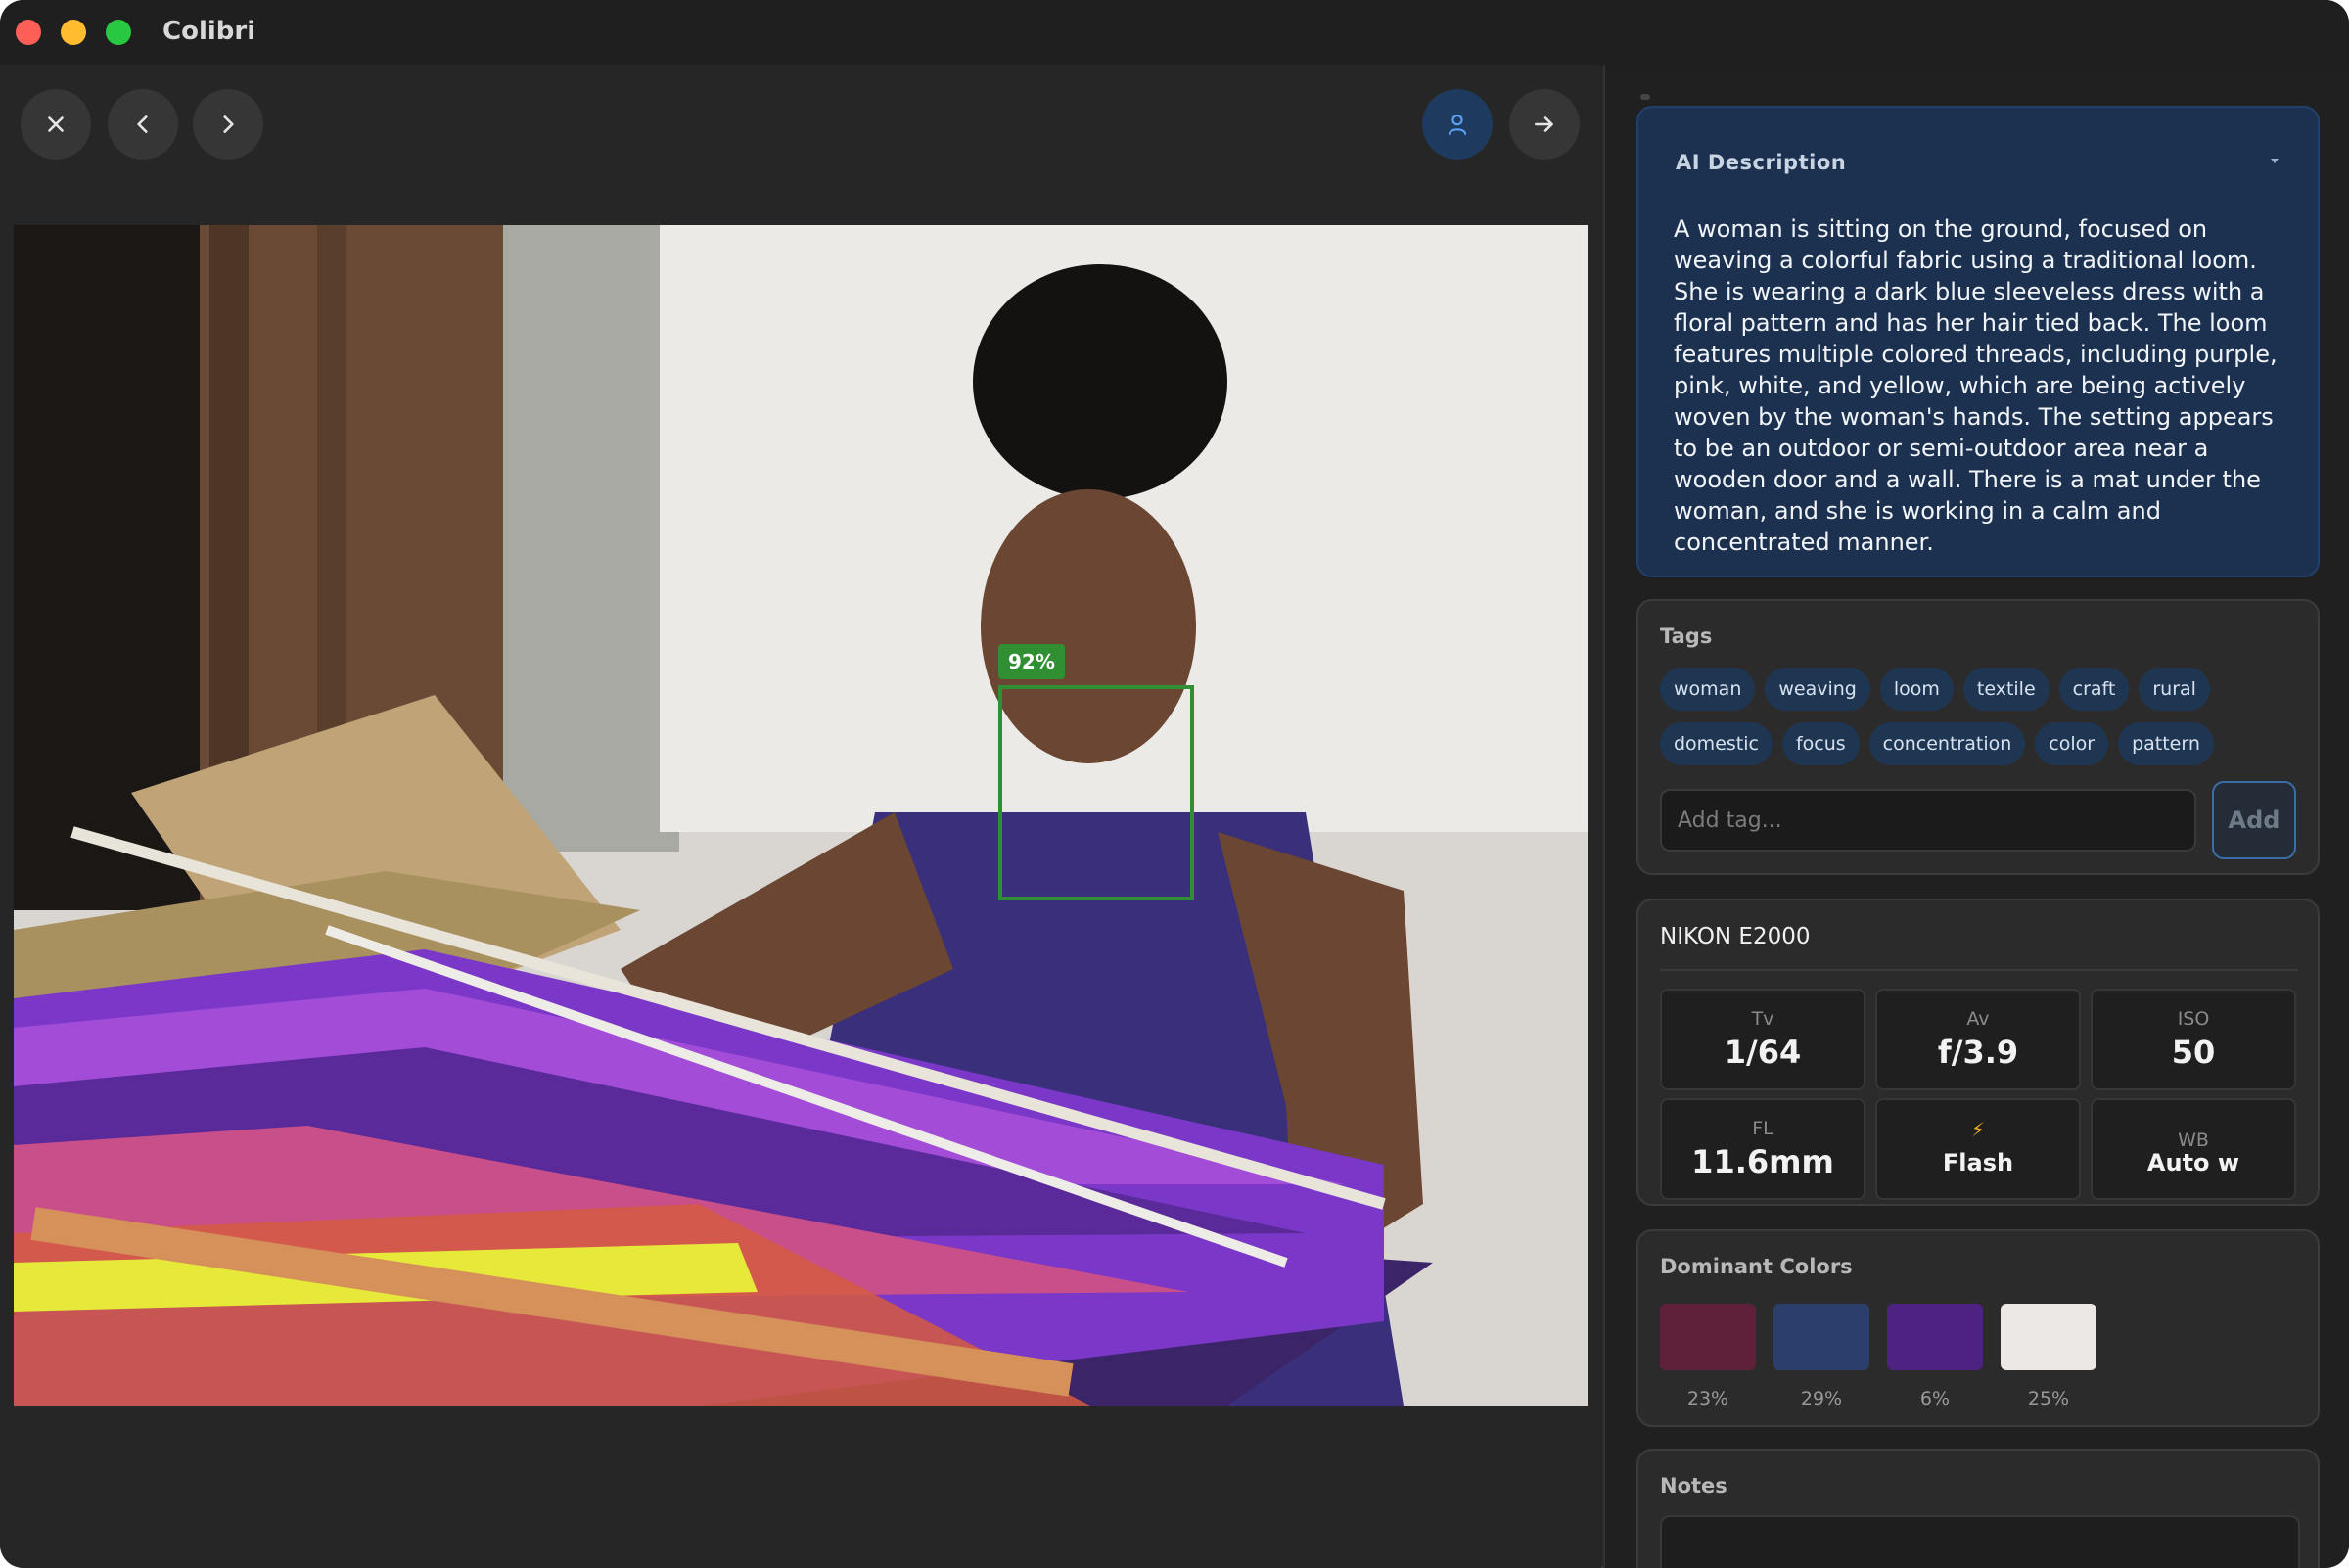  I want to click on dominant-colors-card: Dominant Colors 23% 29% 6% 25%, so click(1978, 1328).